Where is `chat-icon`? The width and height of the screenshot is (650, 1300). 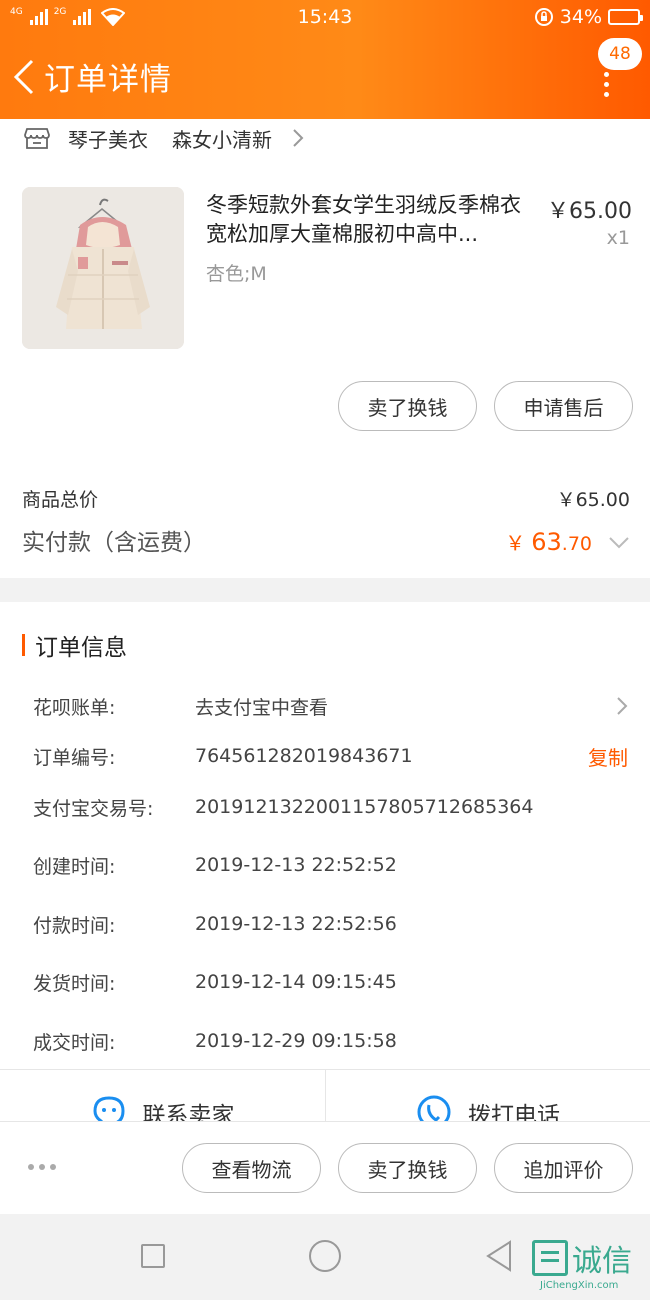
chat-icon is located at coordinates (108, 1108).